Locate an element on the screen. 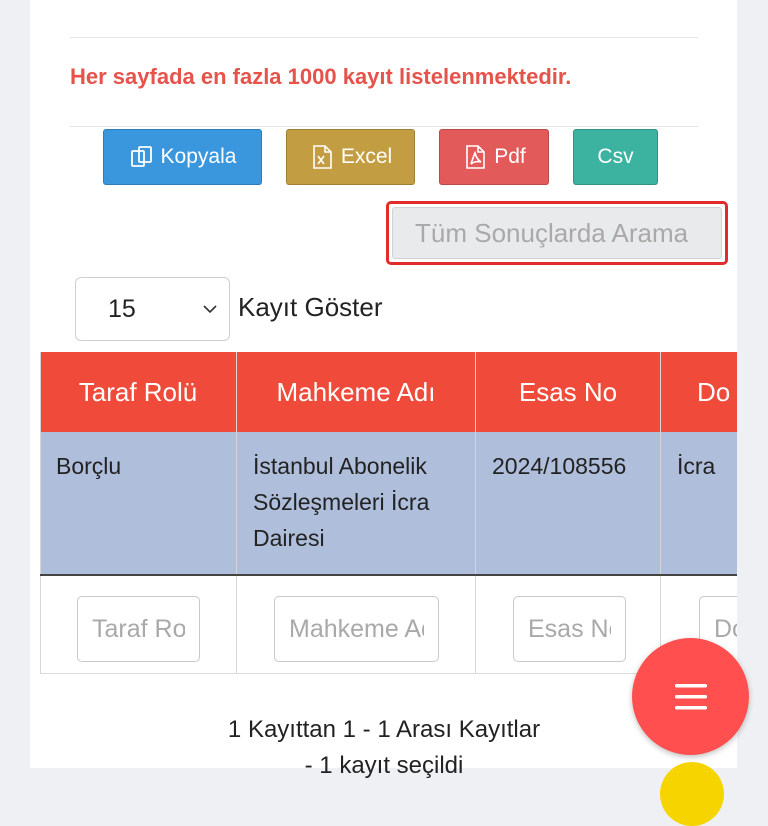 The image size is (768, 826). column-dosya: Do İcra is located at coordinates (699, 513).